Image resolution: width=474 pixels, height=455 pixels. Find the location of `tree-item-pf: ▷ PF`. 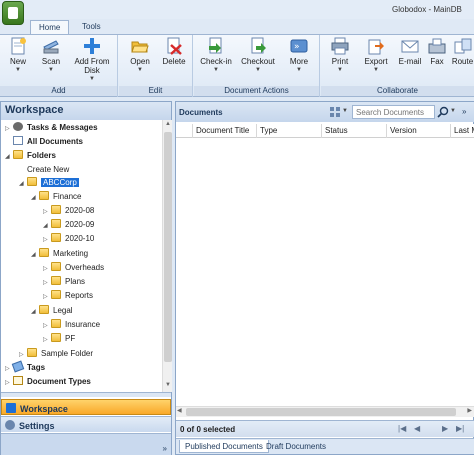

tree-item-pf: ▷ PF is located at coordinates (59, 338).